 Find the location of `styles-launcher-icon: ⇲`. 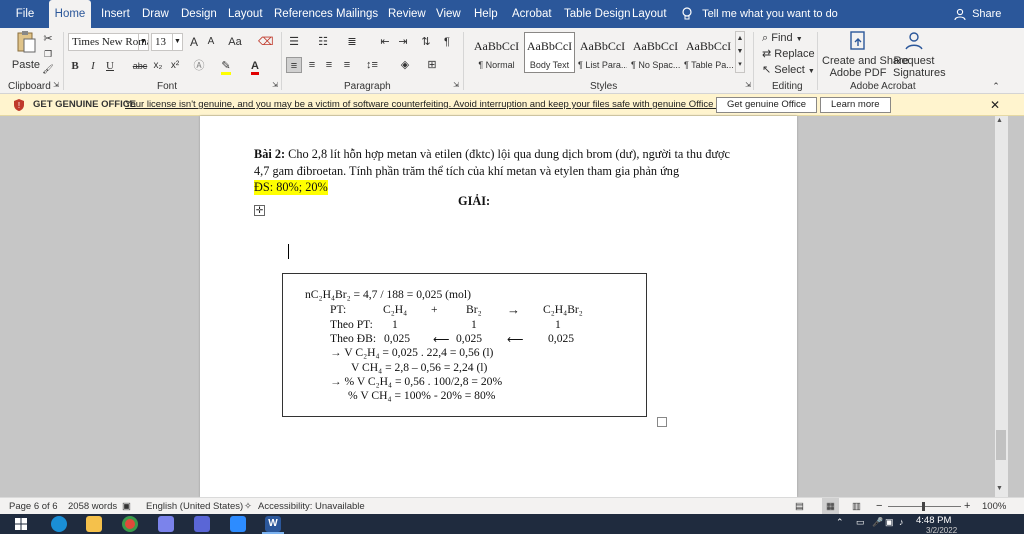

styles-launcher-icon: ⇲ is located at coordinates (748, 86).